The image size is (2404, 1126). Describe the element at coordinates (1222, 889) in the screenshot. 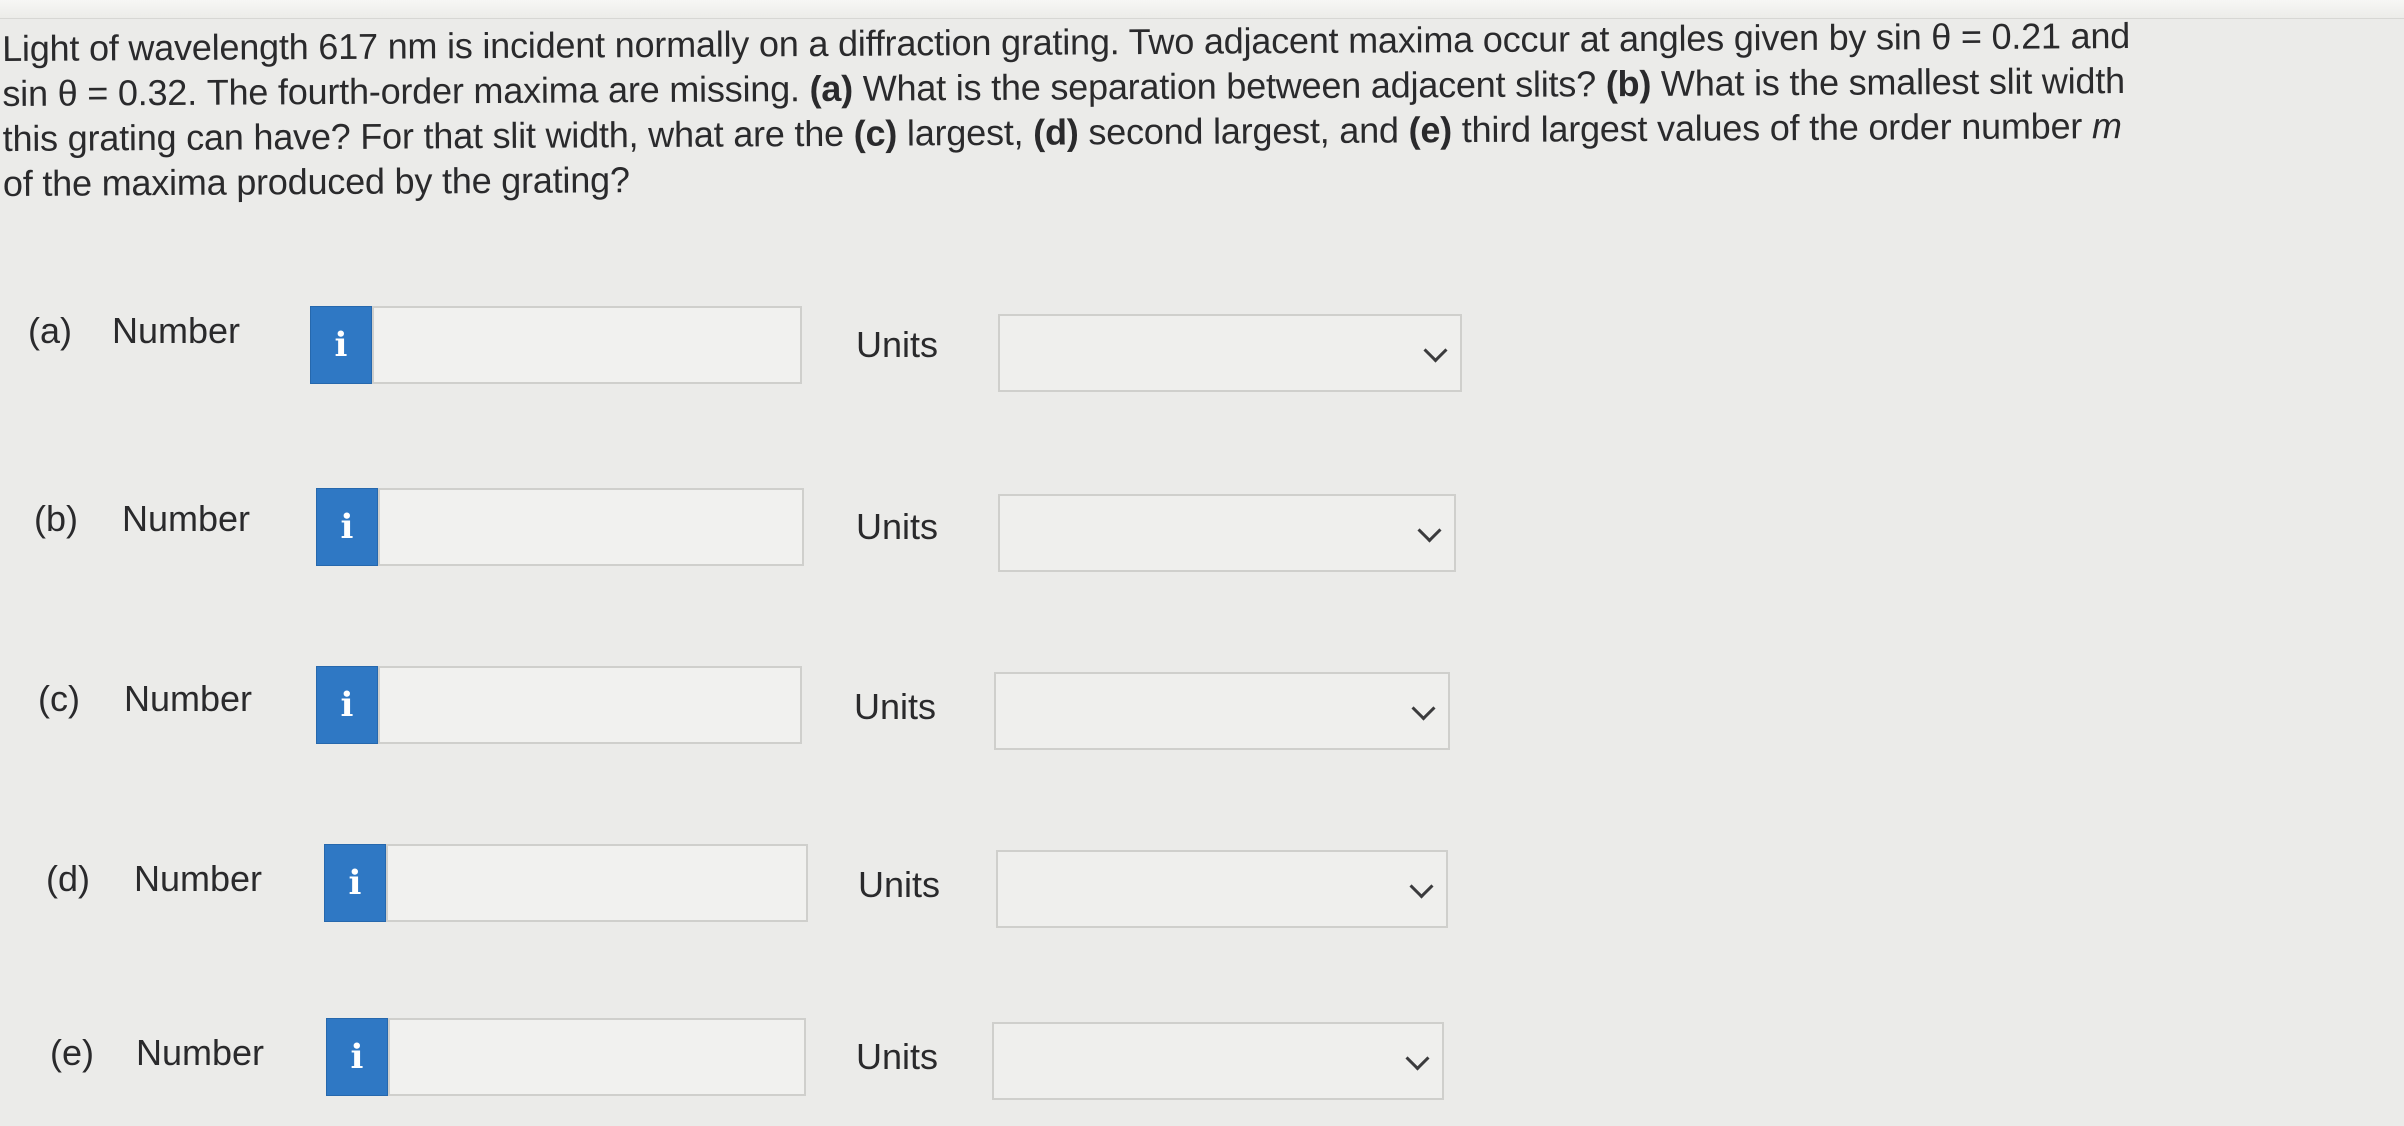

I see `units-select-d` at that location.